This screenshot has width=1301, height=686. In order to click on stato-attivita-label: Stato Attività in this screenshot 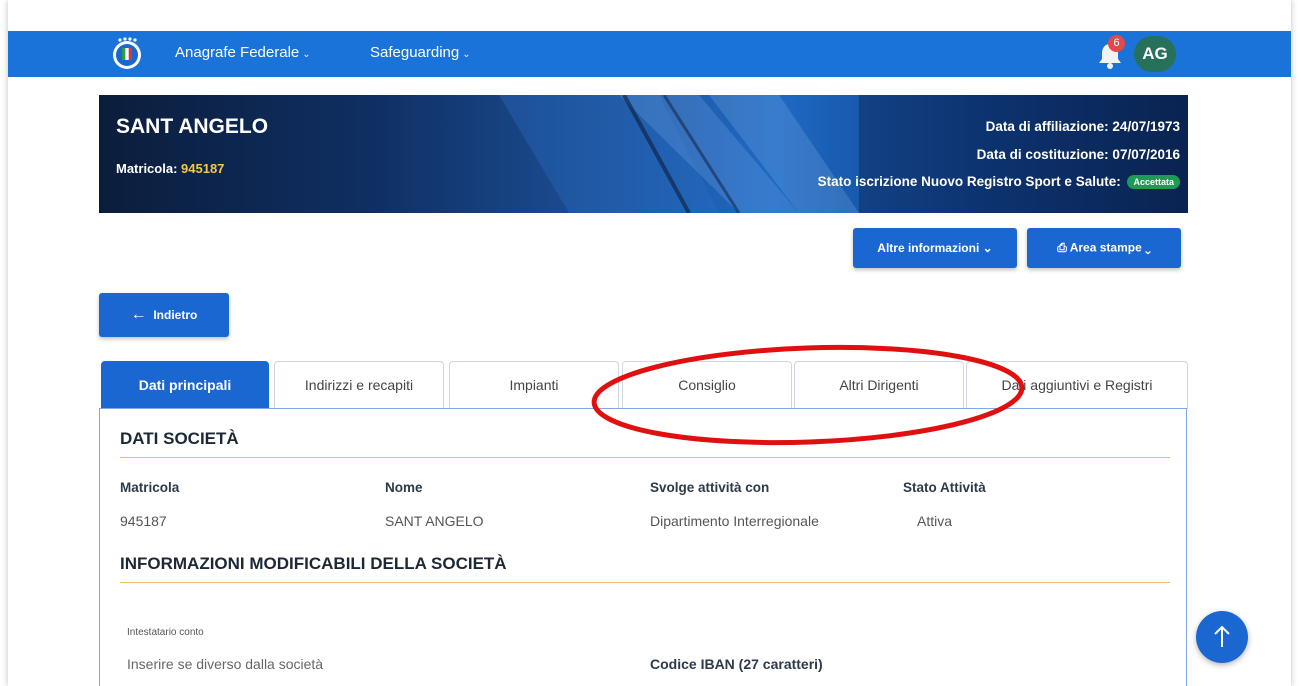, I will do `click(944, 487)`.